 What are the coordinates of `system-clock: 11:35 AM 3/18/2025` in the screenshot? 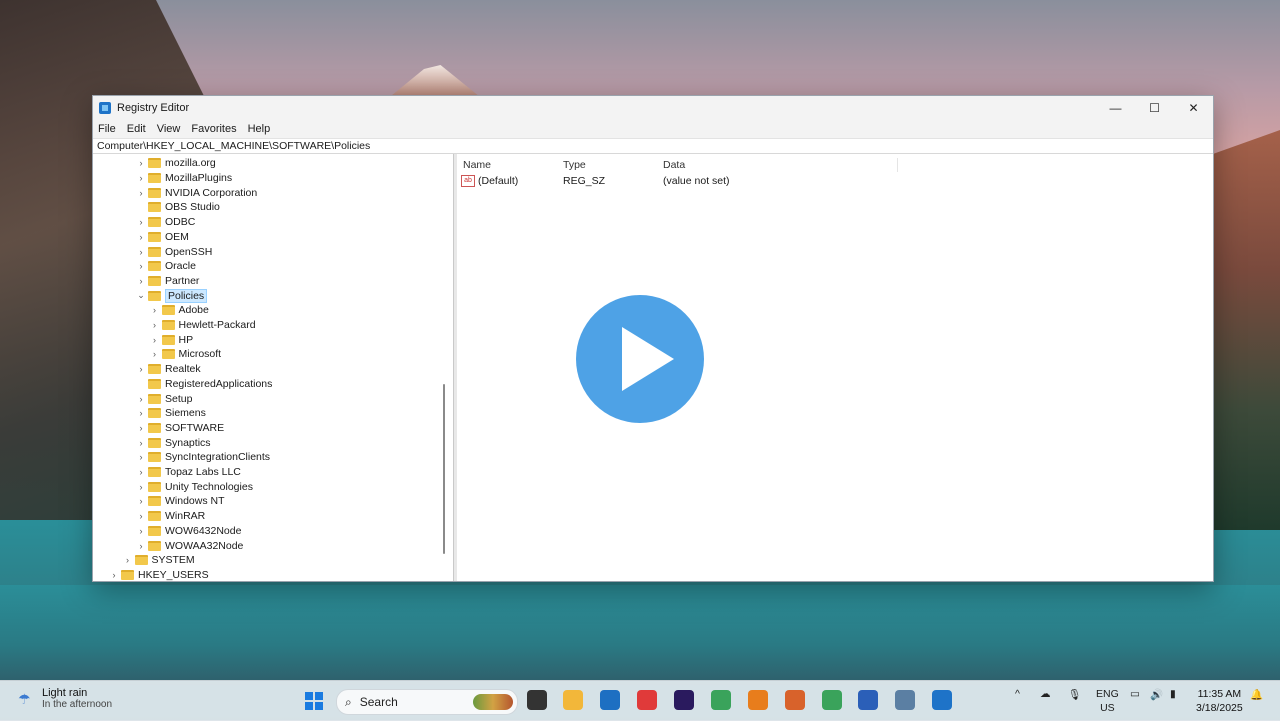 It's located at (1219, 701).